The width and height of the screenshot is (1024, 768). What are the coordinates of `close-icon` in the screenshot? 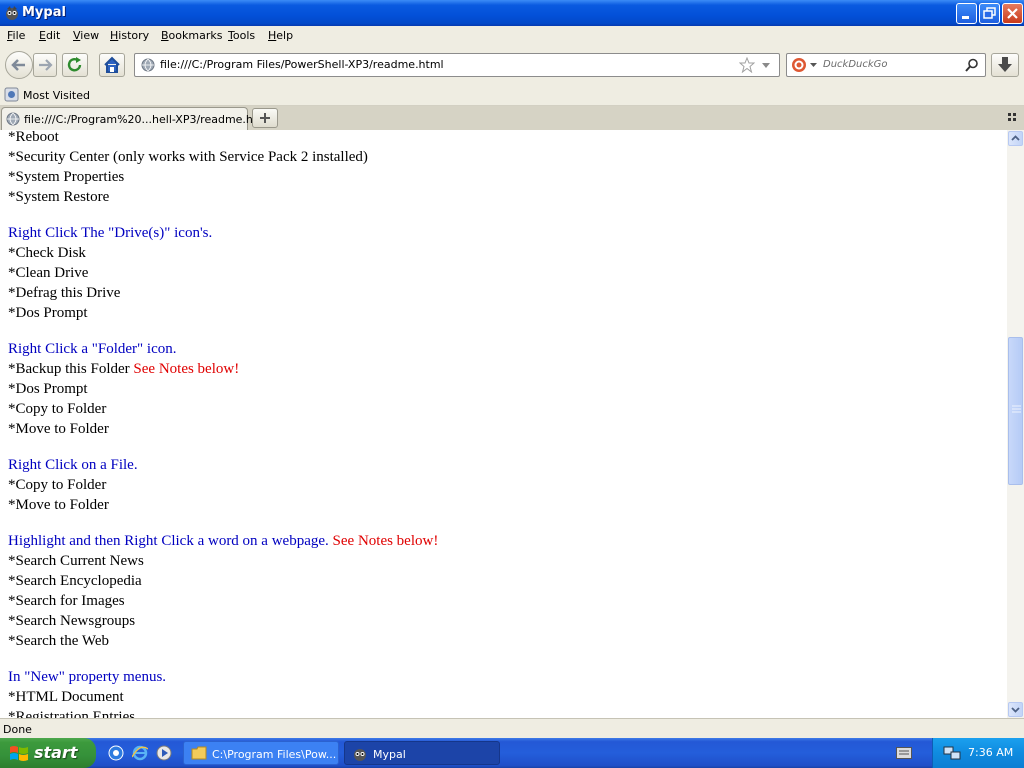 It's located at (1012, 13).